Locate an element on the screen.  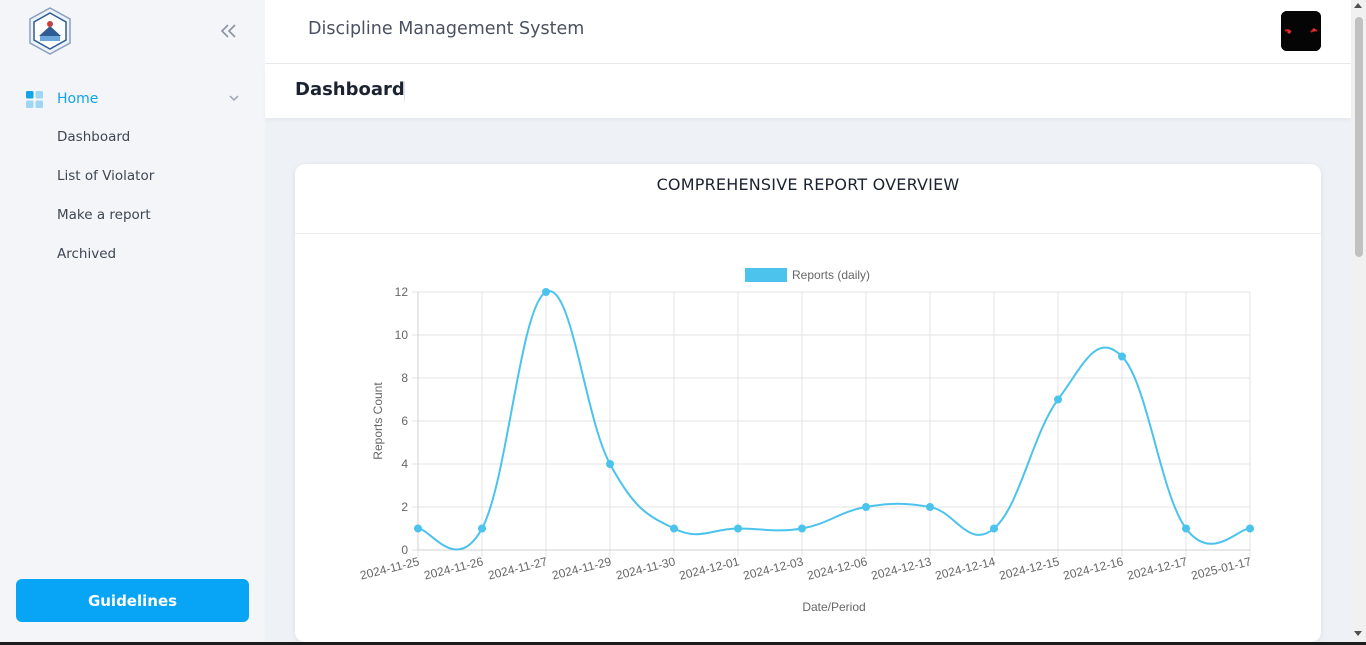
sidebar-item-list-of-violator: List of Violator is located at coordinates (105, 176).